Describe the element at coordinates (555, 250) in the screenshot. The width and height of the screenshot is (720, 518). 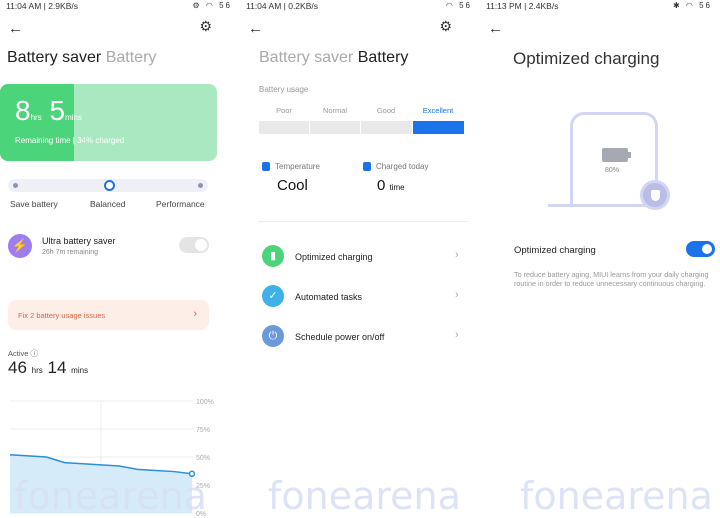
I see `optimized-charging-label: Optimized charging` at that location.